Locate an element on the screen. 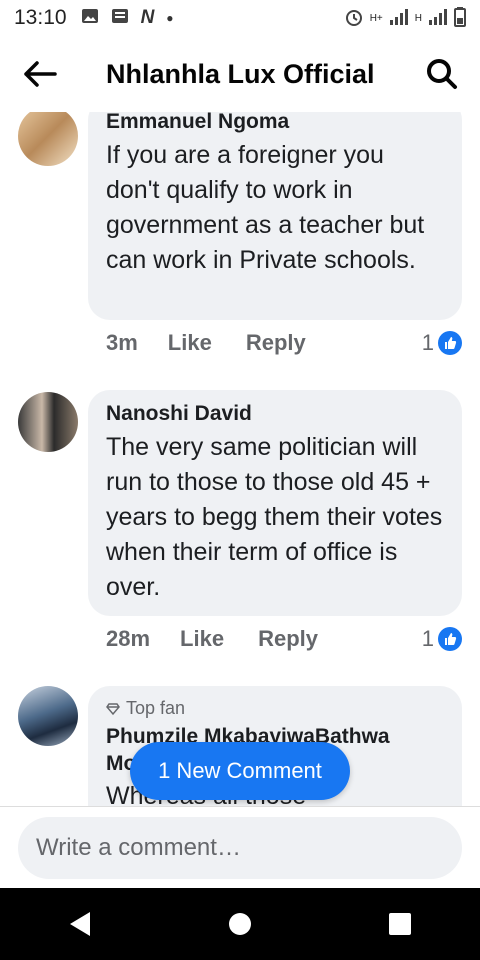 Image resolution: width=480 pixels, height=960 pixels. nav-recents-button is located at coordinates (400, 924).